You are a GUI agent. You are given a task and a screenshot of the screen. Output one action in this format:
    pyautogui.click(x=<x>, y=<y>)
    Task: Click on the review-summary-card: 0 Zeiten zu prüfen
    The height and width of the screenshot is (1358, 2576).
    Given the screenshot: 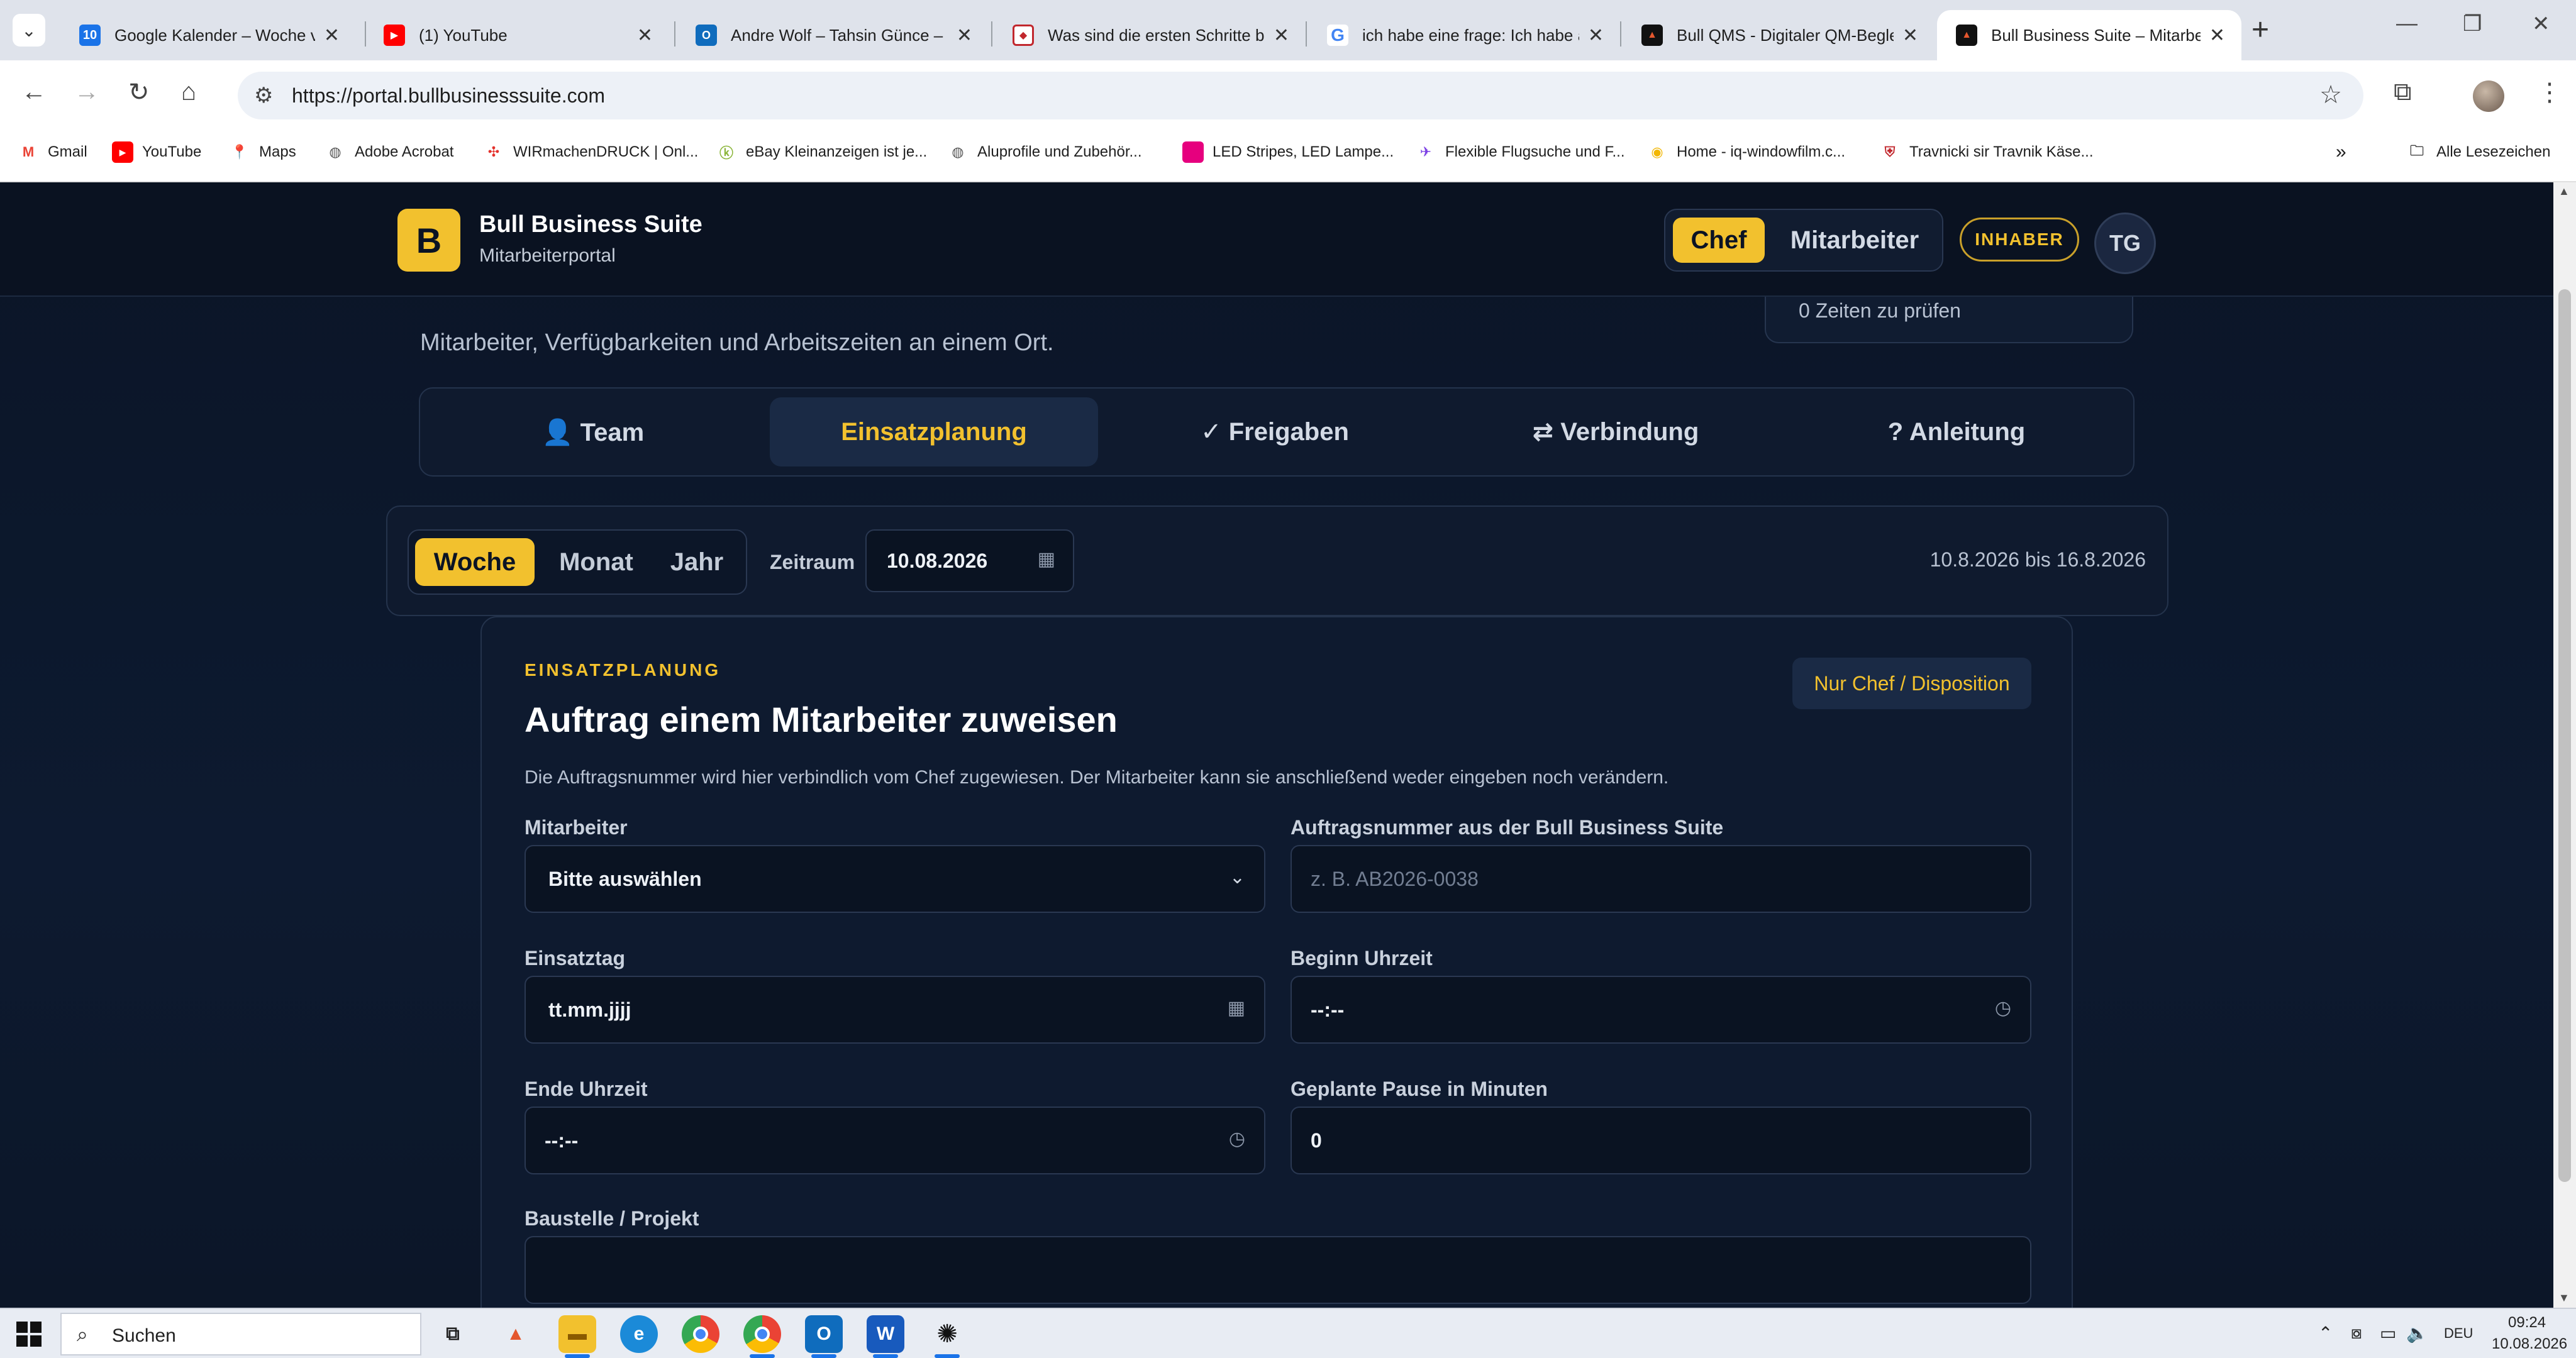 What is the action you would take?
    pyautogui.click(x=1949, y=320)
    